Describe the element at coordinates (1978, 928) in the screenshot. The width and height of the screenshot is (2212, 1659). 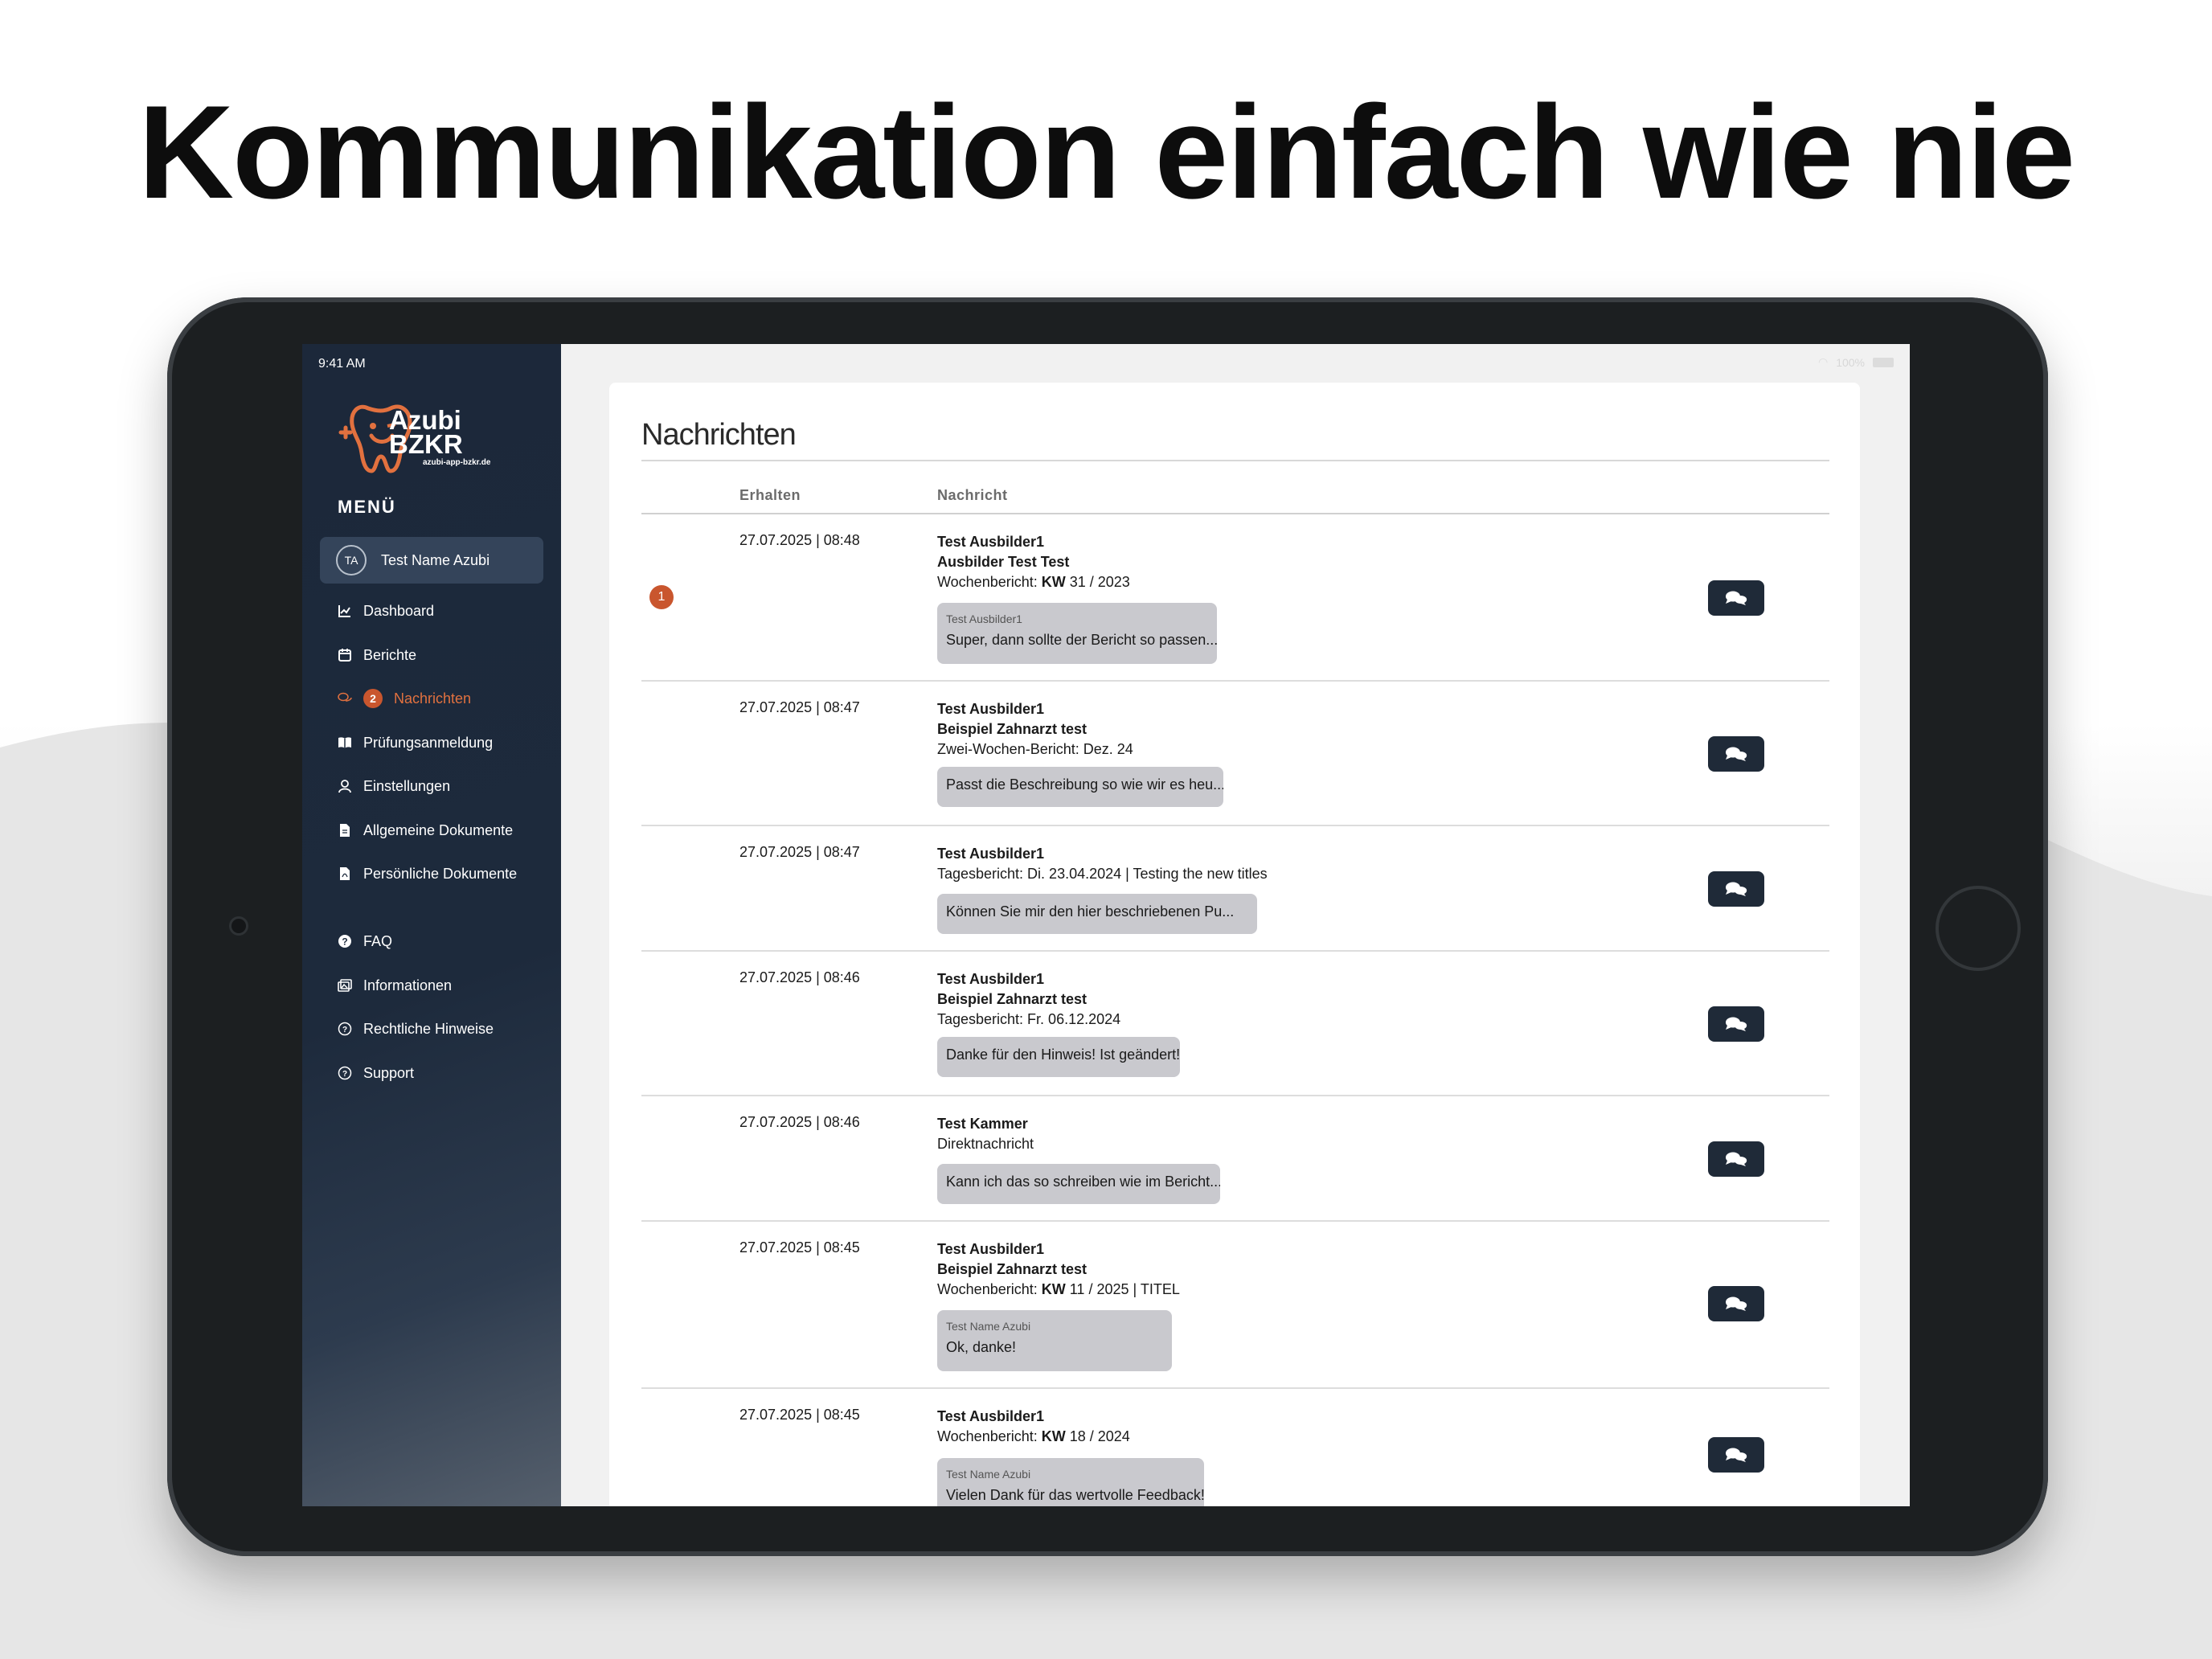
I see `home-button` at that location.